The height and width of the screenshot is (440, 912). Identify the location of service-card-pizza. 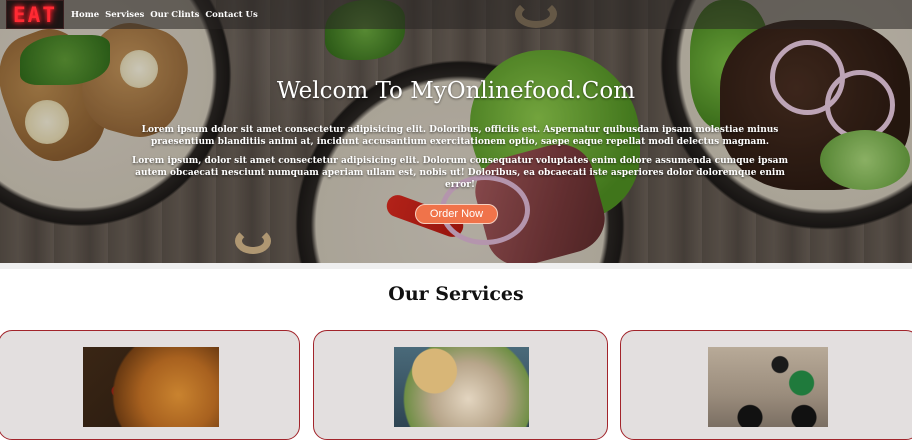
(150, 385).